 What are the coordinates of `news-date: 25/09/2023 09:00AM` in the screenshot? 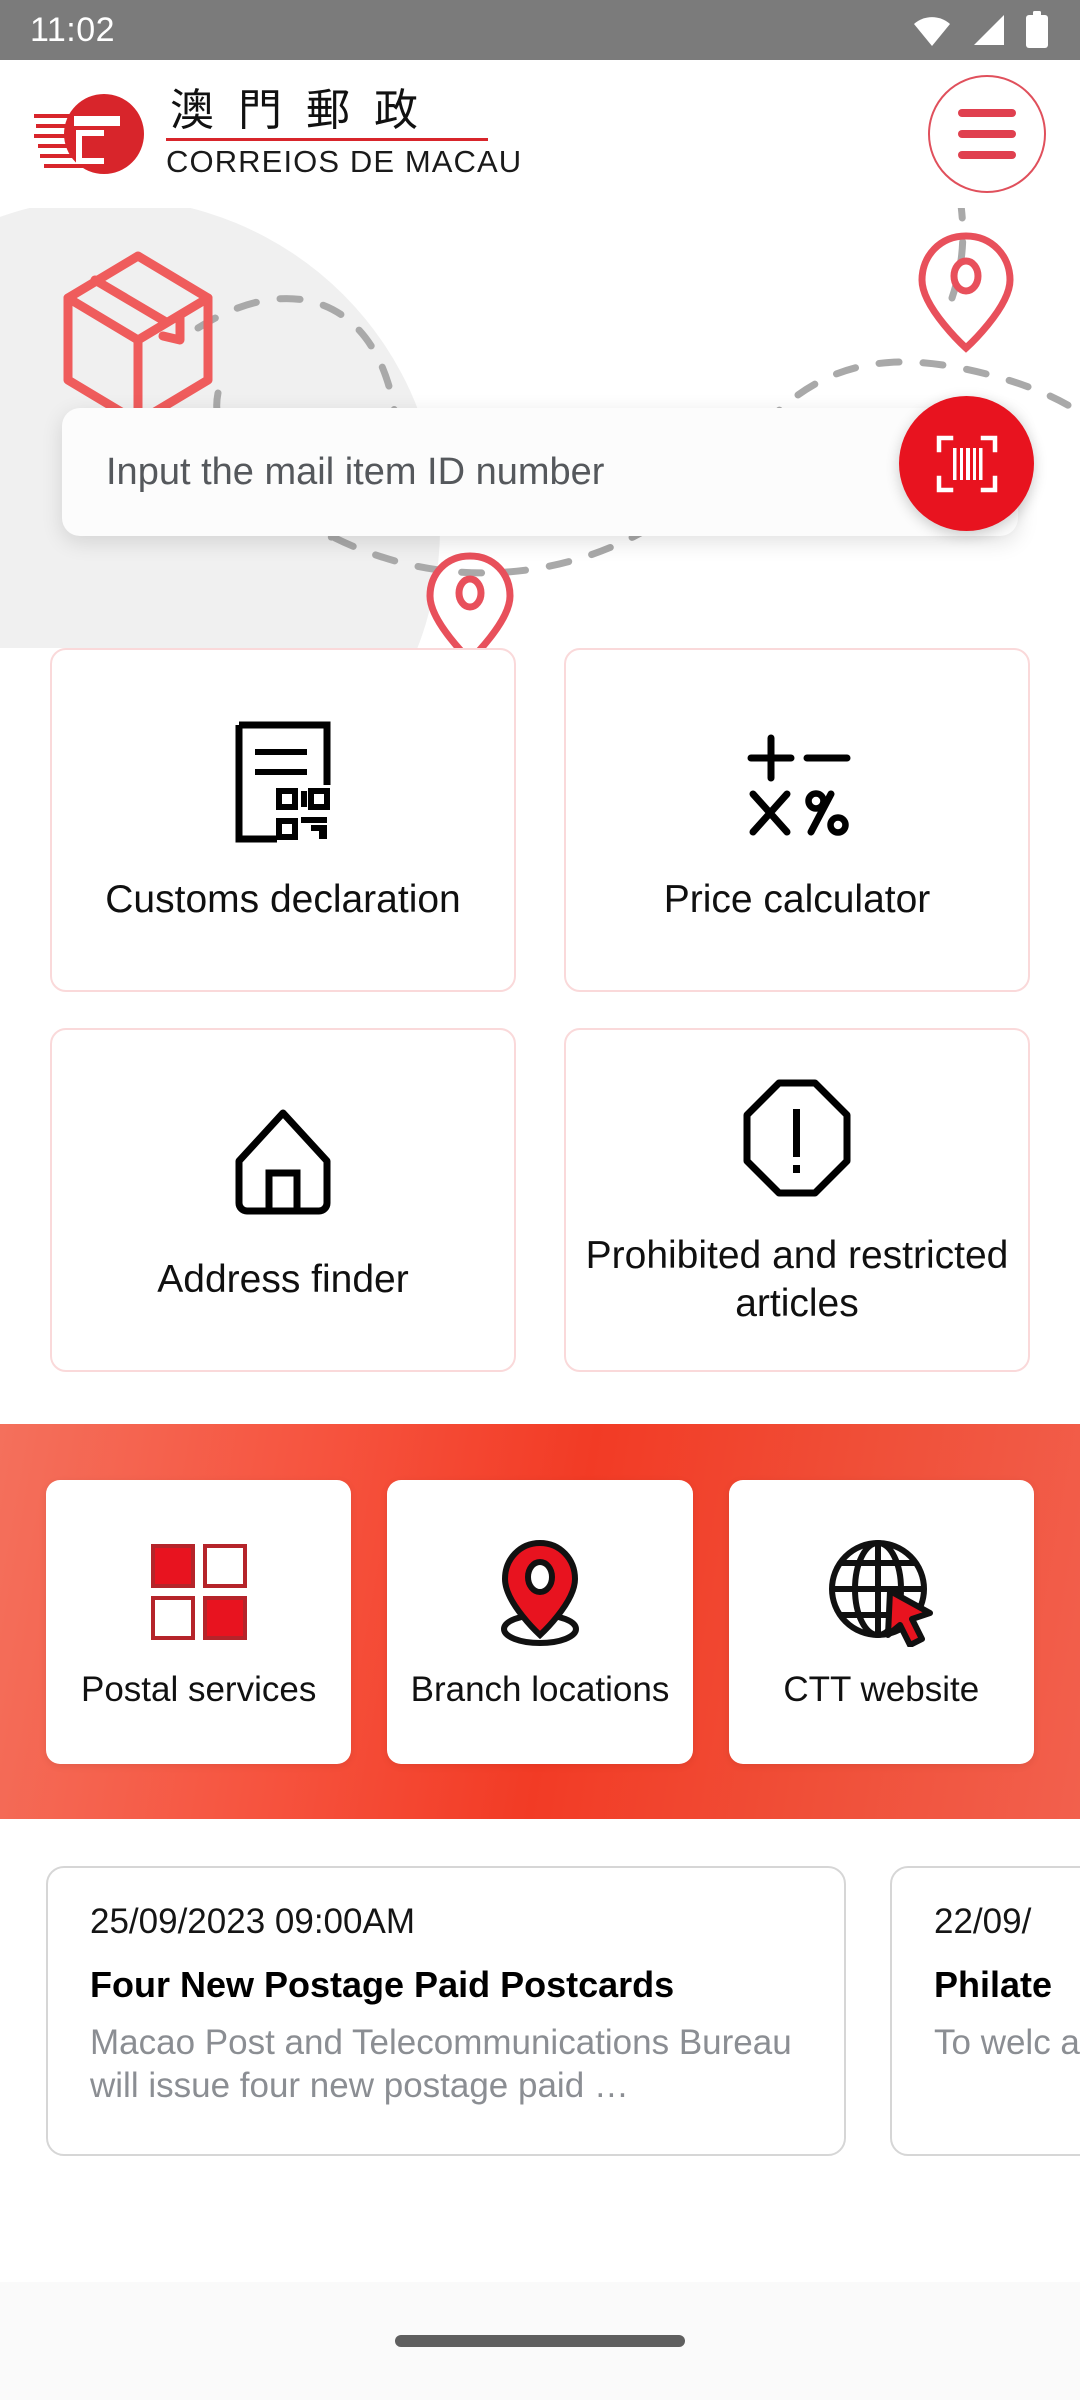 It's located at (252, 1921).